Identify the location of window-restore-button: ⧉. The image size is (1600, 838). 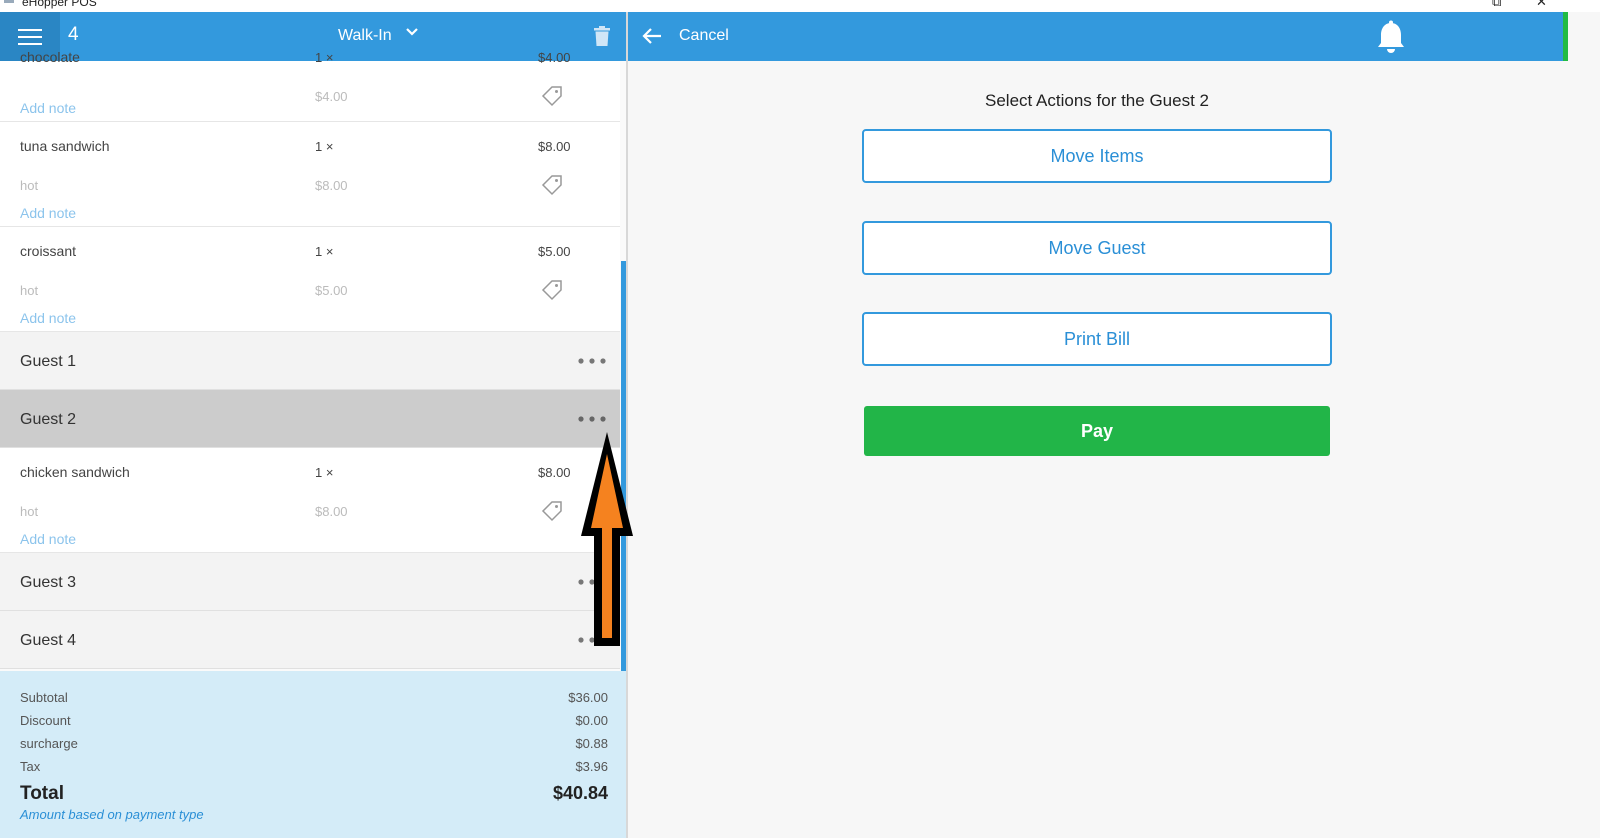
(1496, 5).